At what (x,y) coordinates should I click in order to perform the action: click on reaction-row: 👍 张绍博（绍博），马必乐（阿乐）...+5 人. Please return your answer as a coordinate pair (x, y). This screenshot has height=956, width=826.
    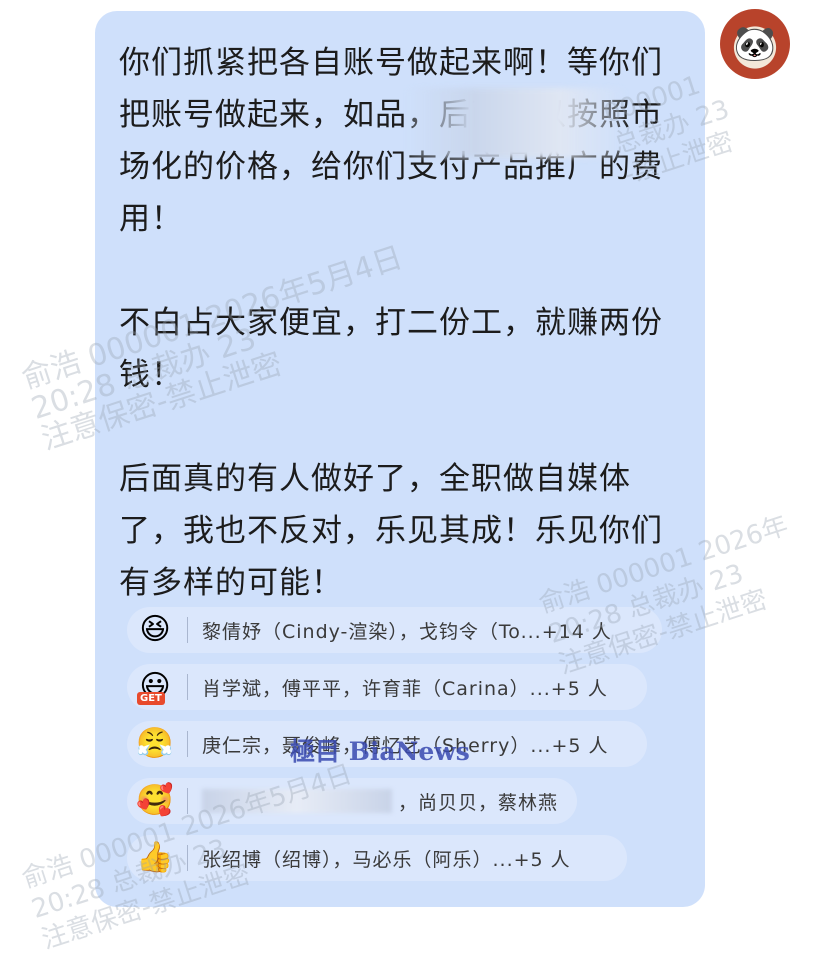
    Looking at the image, I should click on (377, 858).